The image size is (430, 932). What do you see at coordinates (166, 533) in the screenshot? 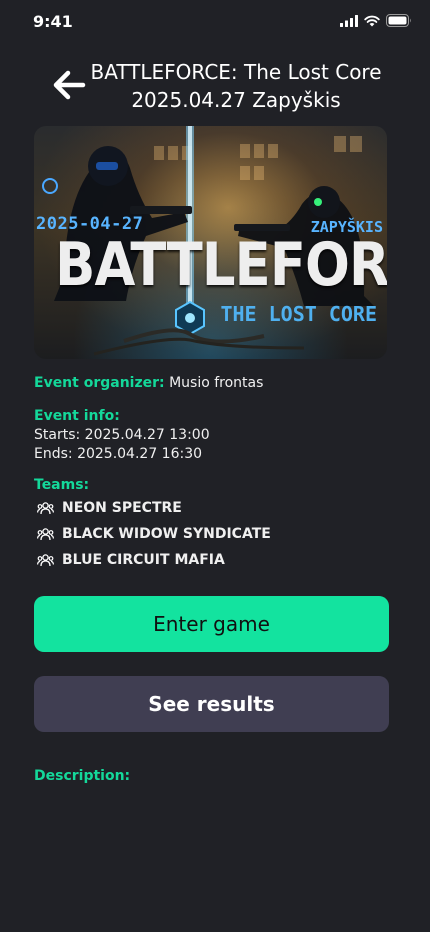
I see `team-name: BLACK WIDOW SYNDICATE` at bounding box center [166, 533].